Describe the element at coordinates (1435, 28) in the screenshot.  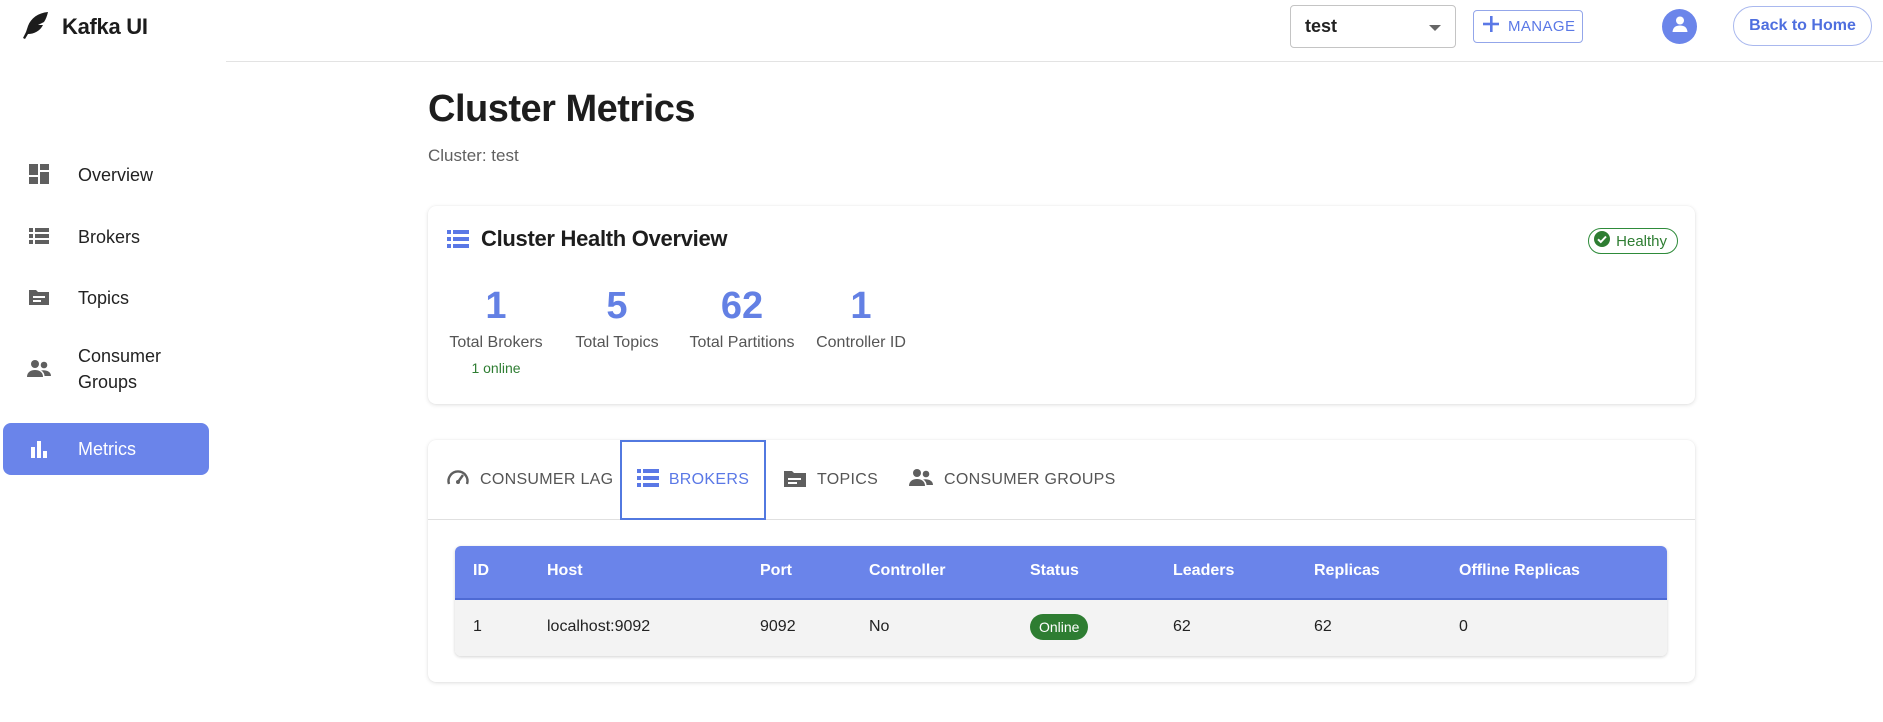
I see `caret-down-icon` at that location.